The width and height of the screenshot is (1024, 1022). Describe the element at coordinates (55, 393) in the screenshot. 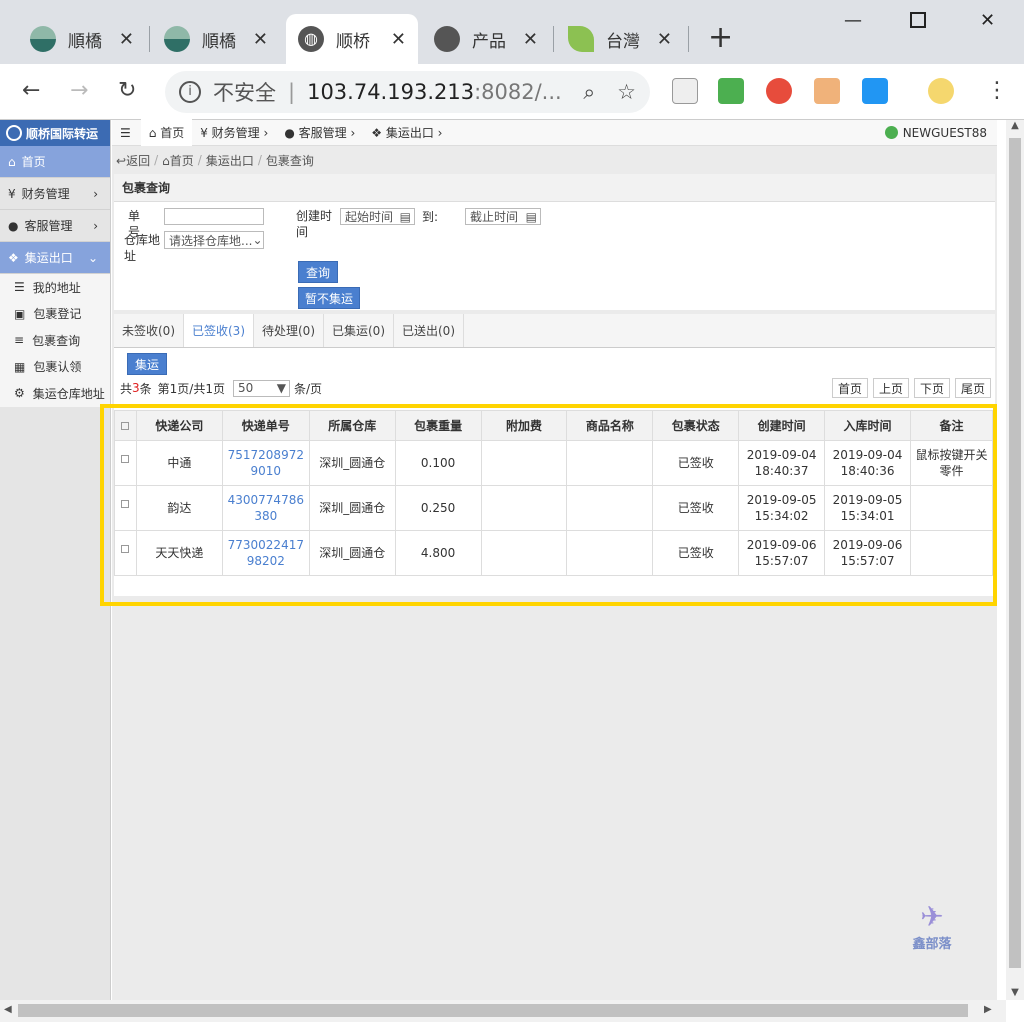

I see `sidebar-subitem-warehouse: ⚙ 集运仓库地址` at that location.